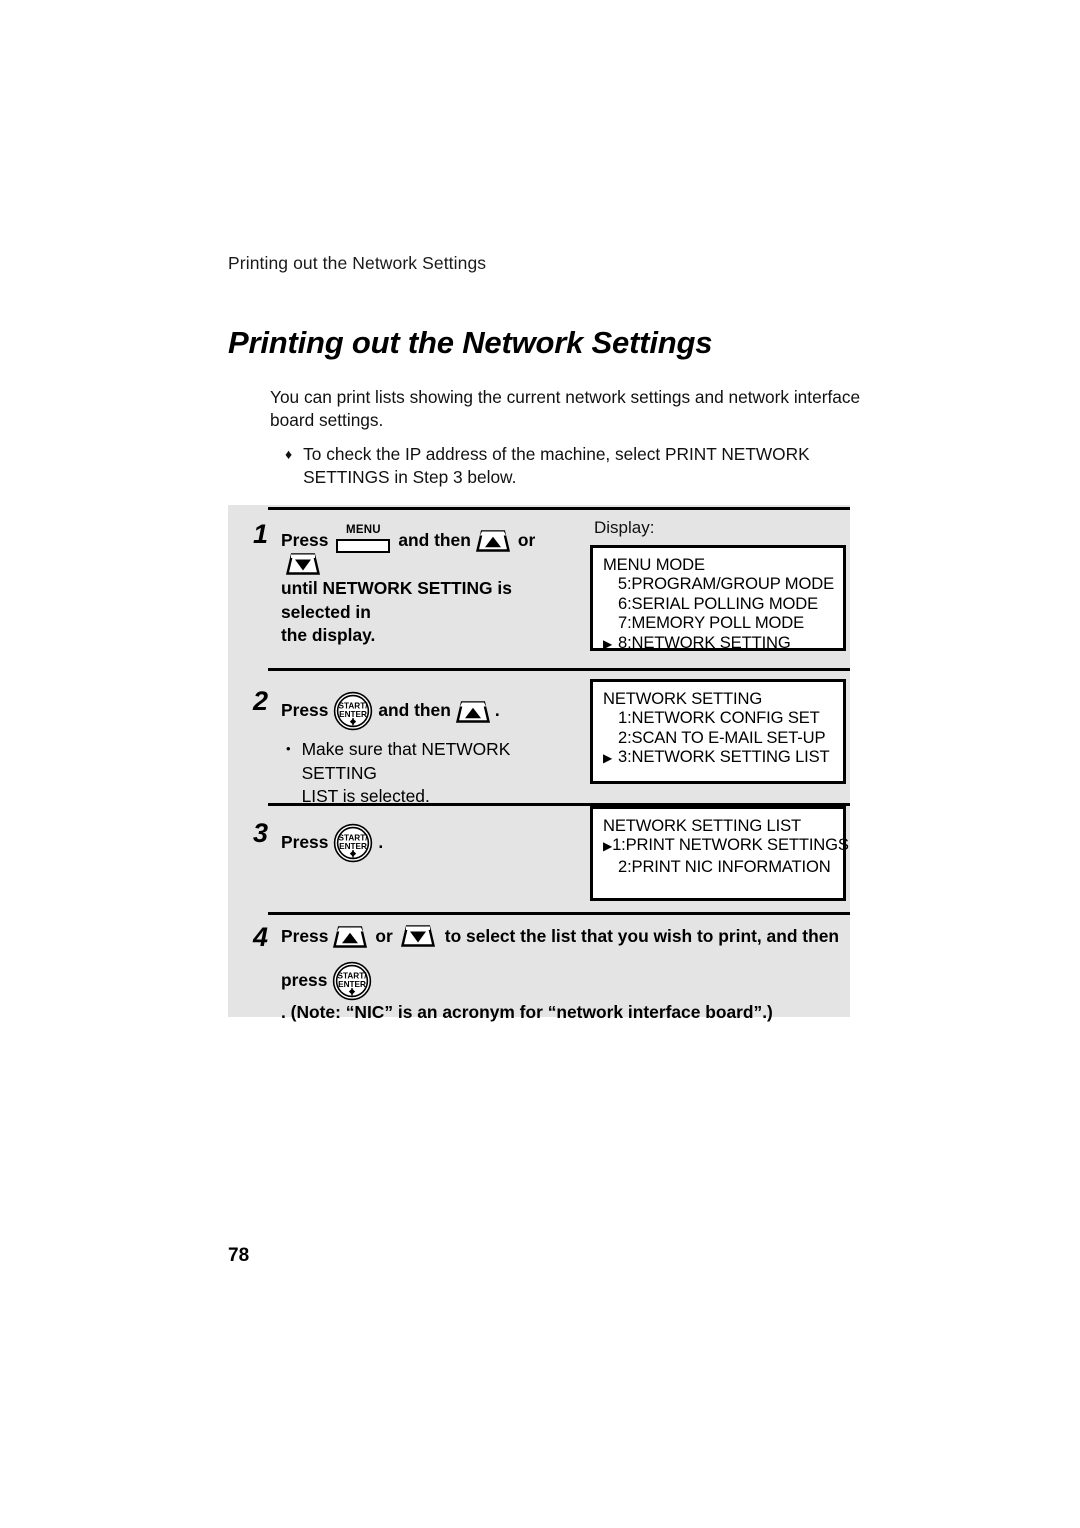 This screenshot has height=1528, width=1080. Describe the element at coordinates (434, 539) in the screenshot. I see `step-1-and-then-label: and then` at that location.